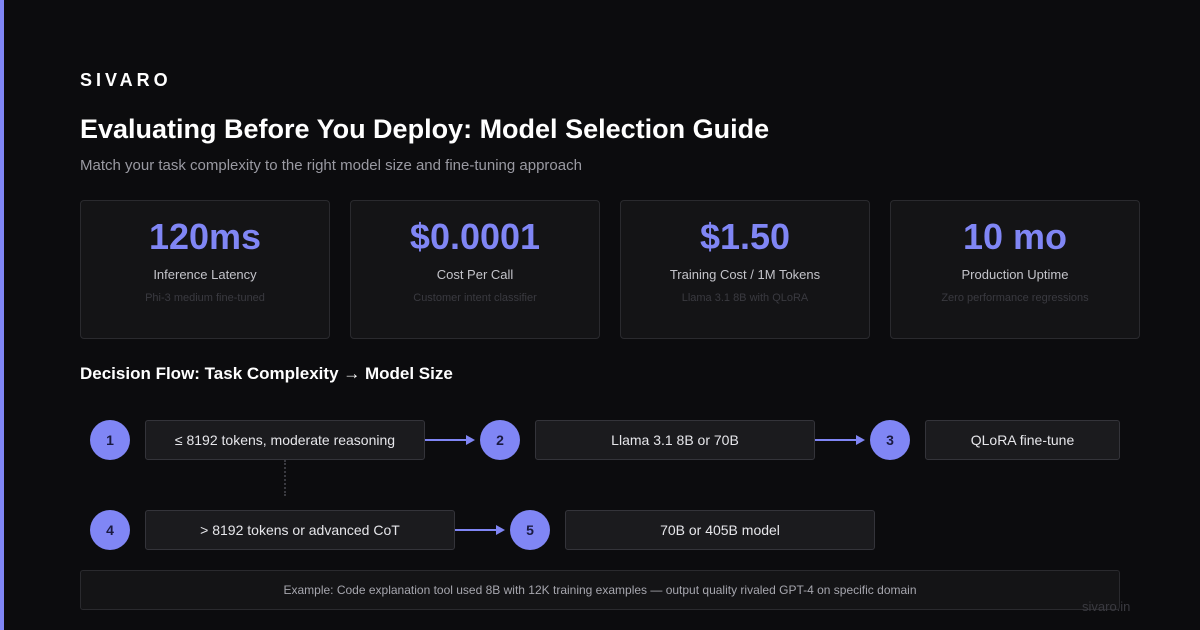  Describe the element at coordinates (500, 440) in the screenshot. I see `flow-node-2: 2` at that location.